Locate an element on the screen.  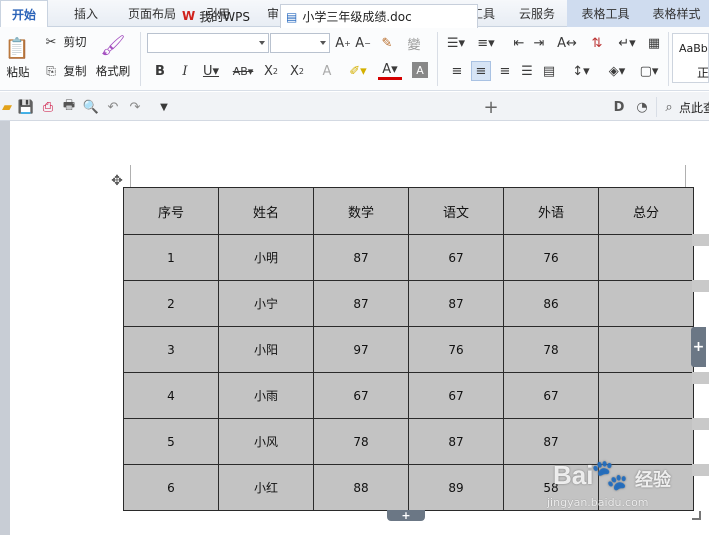
tab-document: ▤ 小学三年级成绩.doc is located at coordinates (379, 16).